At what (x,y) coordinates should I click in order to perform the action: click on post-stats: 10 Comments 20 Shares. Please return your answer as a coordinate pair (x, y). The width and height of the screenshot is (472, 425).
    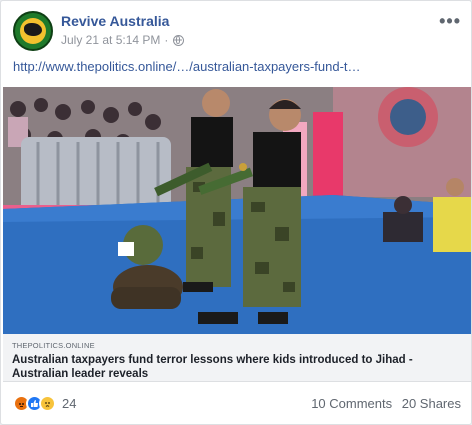
    Looking at the image, I should click on (386, 403).